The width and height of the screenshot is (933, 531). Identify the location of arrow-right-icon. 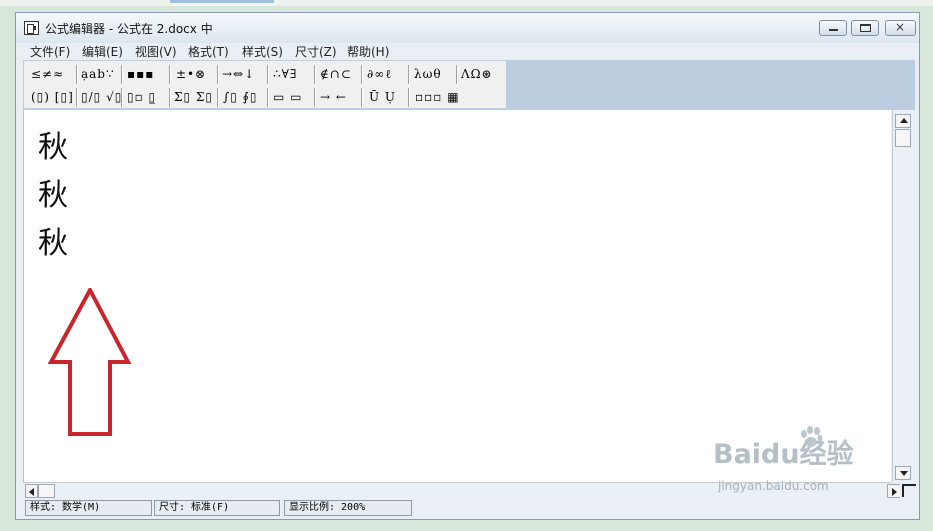
(894, 492).